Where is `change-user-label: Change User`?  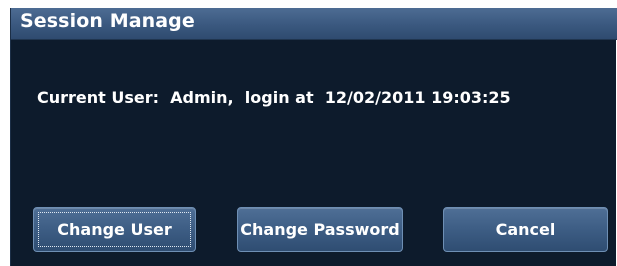
change-user-label: Change User is located at coordinates (114, 229).